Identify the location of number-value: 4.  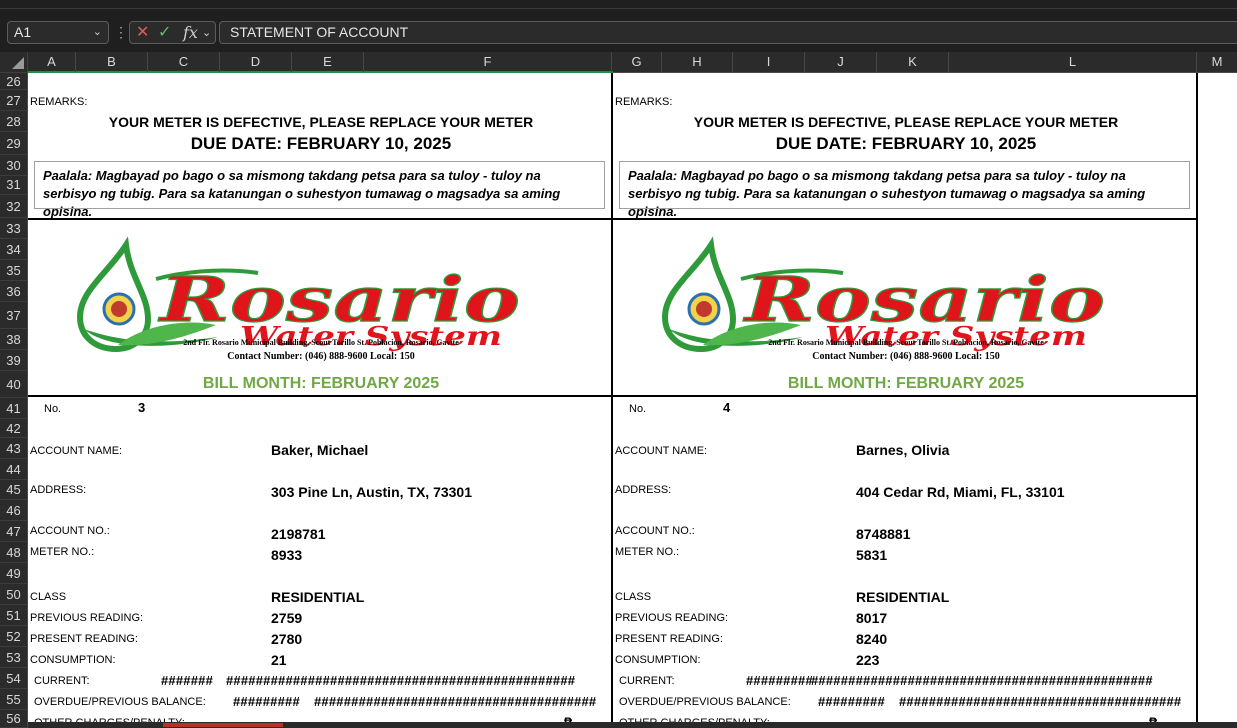
(727, 407).